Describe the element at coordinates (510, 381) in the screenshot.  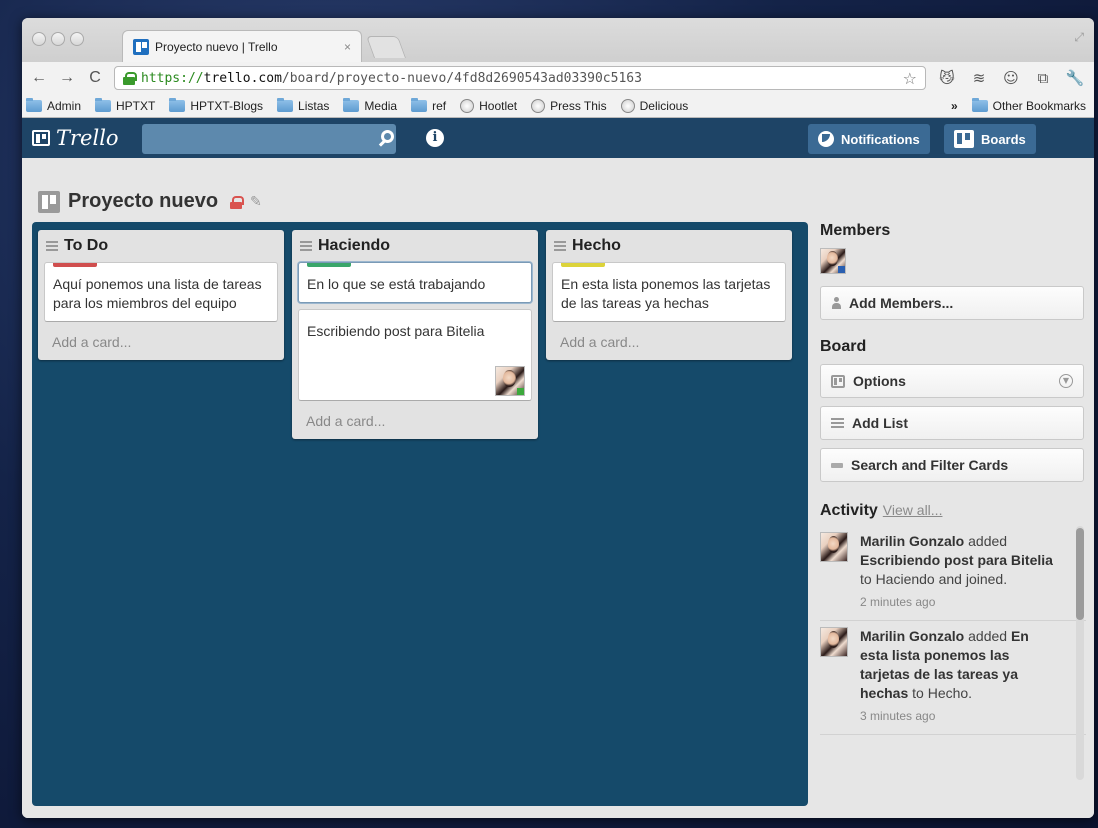
I see `card-member-avatar` at that location.